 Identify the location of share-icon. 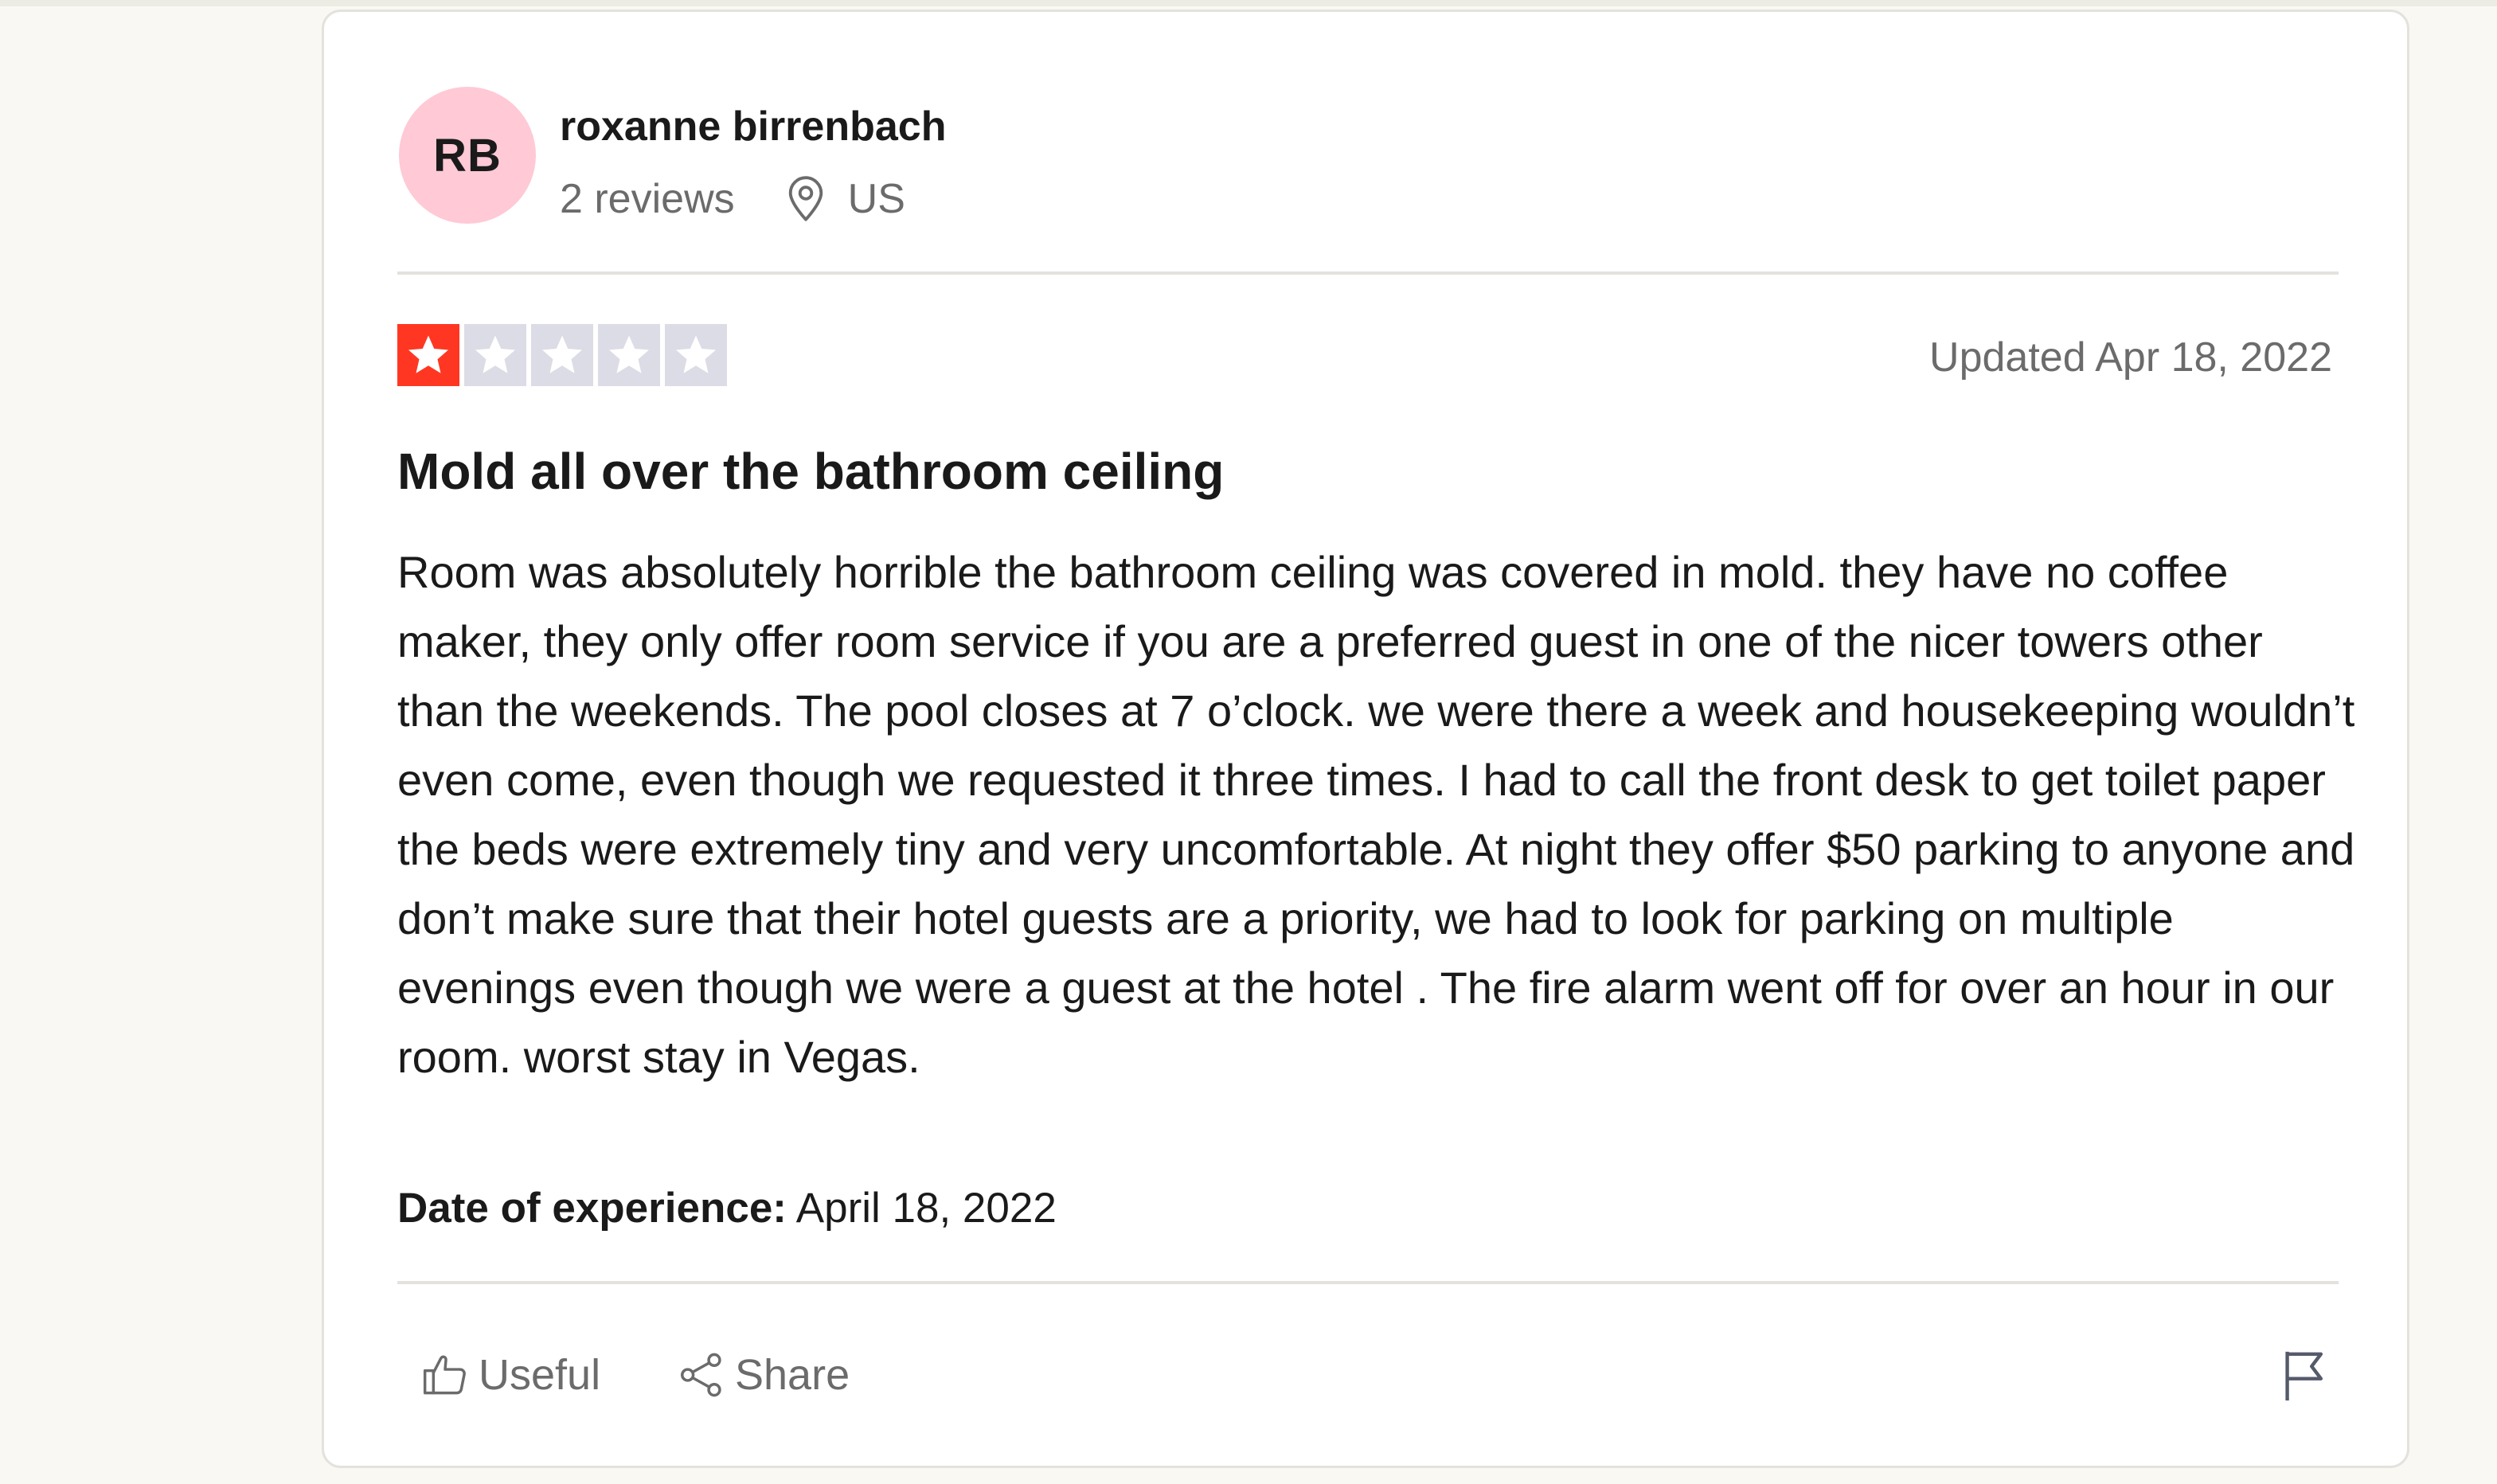
(701, 1375).